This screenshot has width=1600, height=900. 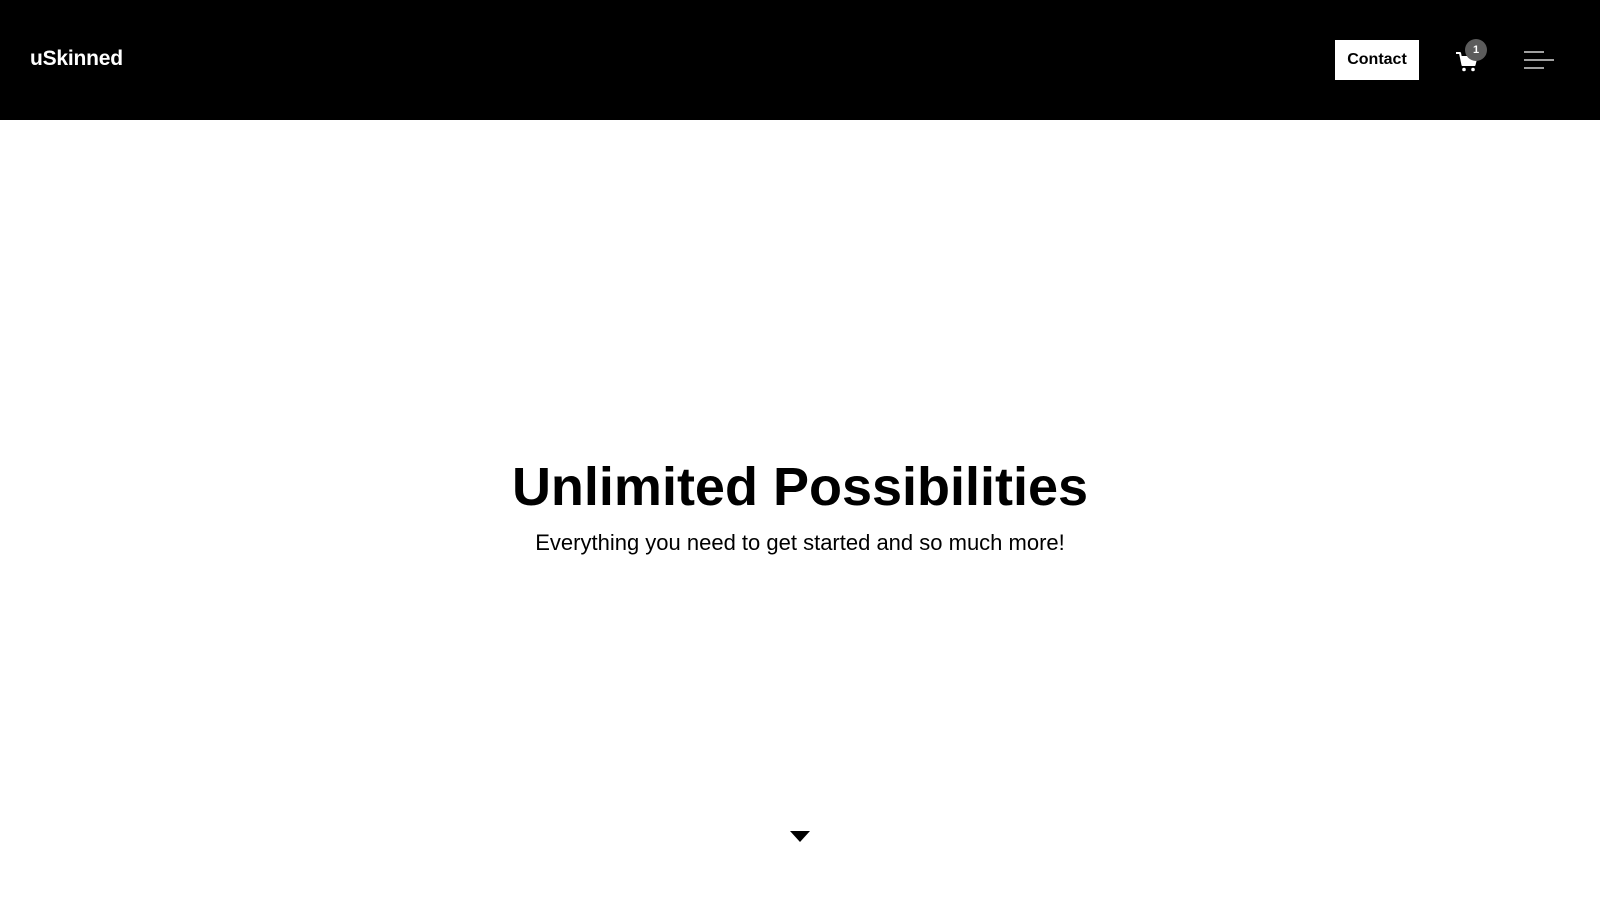 I want to click on caret-down-icon, so click(x=800, y=836).